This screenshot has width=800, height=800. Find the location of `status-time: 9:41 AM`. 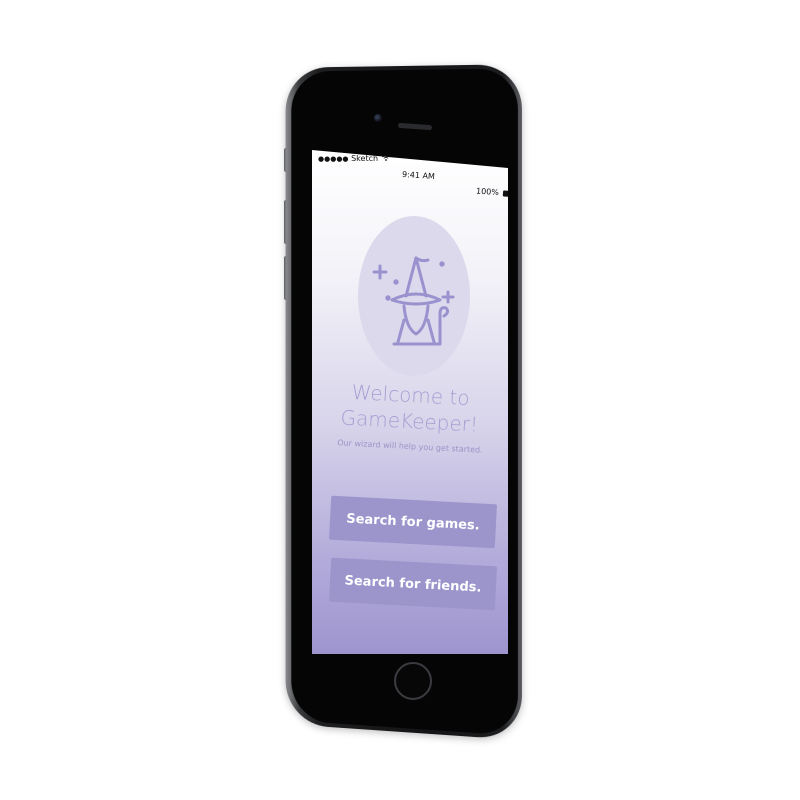

status-time: 9:41 AM is located at coordinates (418, 175).